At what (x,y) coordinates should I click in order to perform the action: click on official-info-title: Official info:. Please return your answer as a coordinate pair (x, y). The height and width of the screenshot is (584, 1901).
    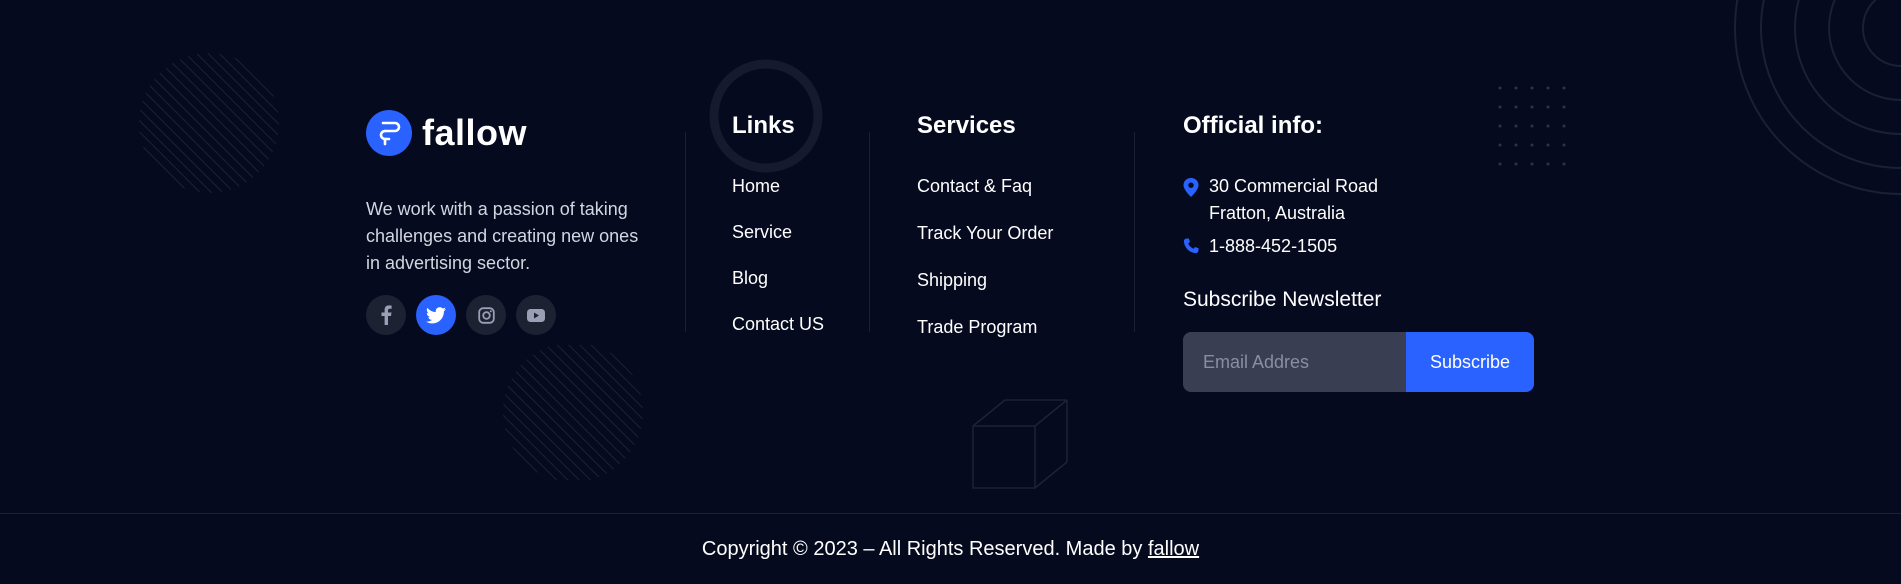
    Looking at the image, I should click on (1253, 125).